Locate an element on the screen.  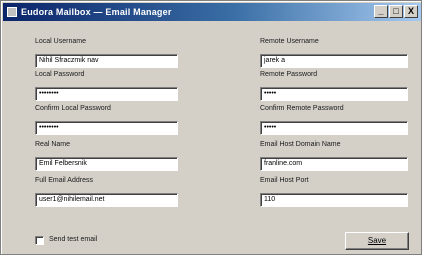
send-test-email-checkbox is located at coordinates (39, 240).